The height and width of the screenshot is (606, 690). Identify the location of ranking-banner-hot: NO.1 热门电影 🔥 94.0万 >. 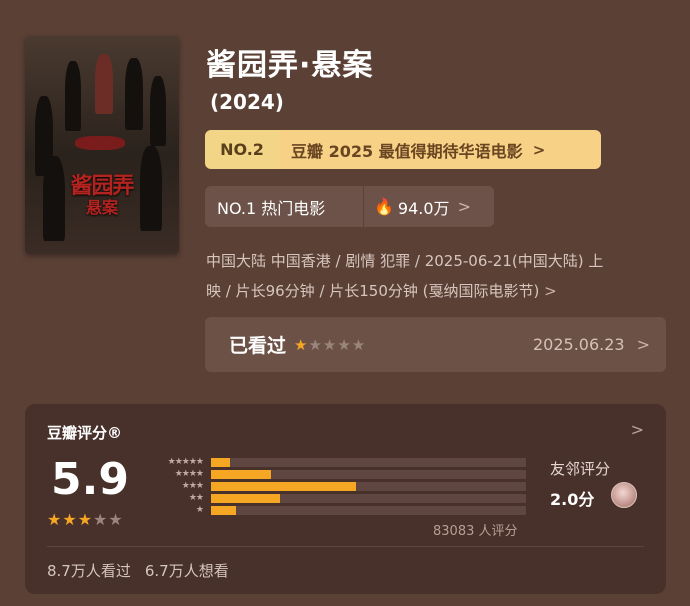
(349, 206).